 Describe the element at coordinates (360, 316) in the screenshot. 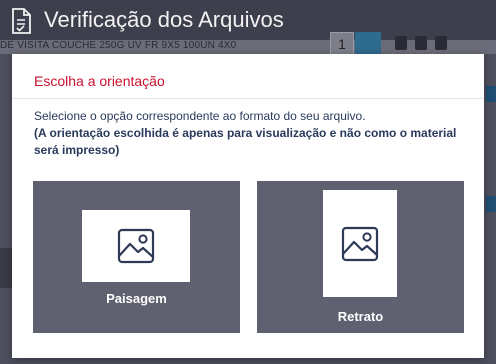

I see `portrait-label: Retrato` at that location.